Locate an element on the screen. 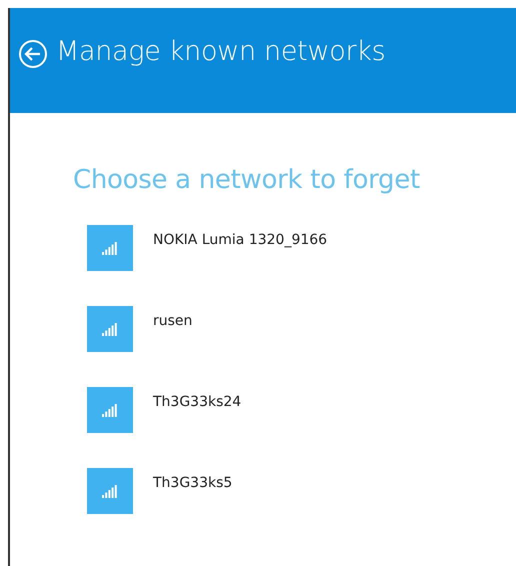 This screenshot has width=516, height=566. section-heading: Choose a network to forget is located at coordinates (247, 180).